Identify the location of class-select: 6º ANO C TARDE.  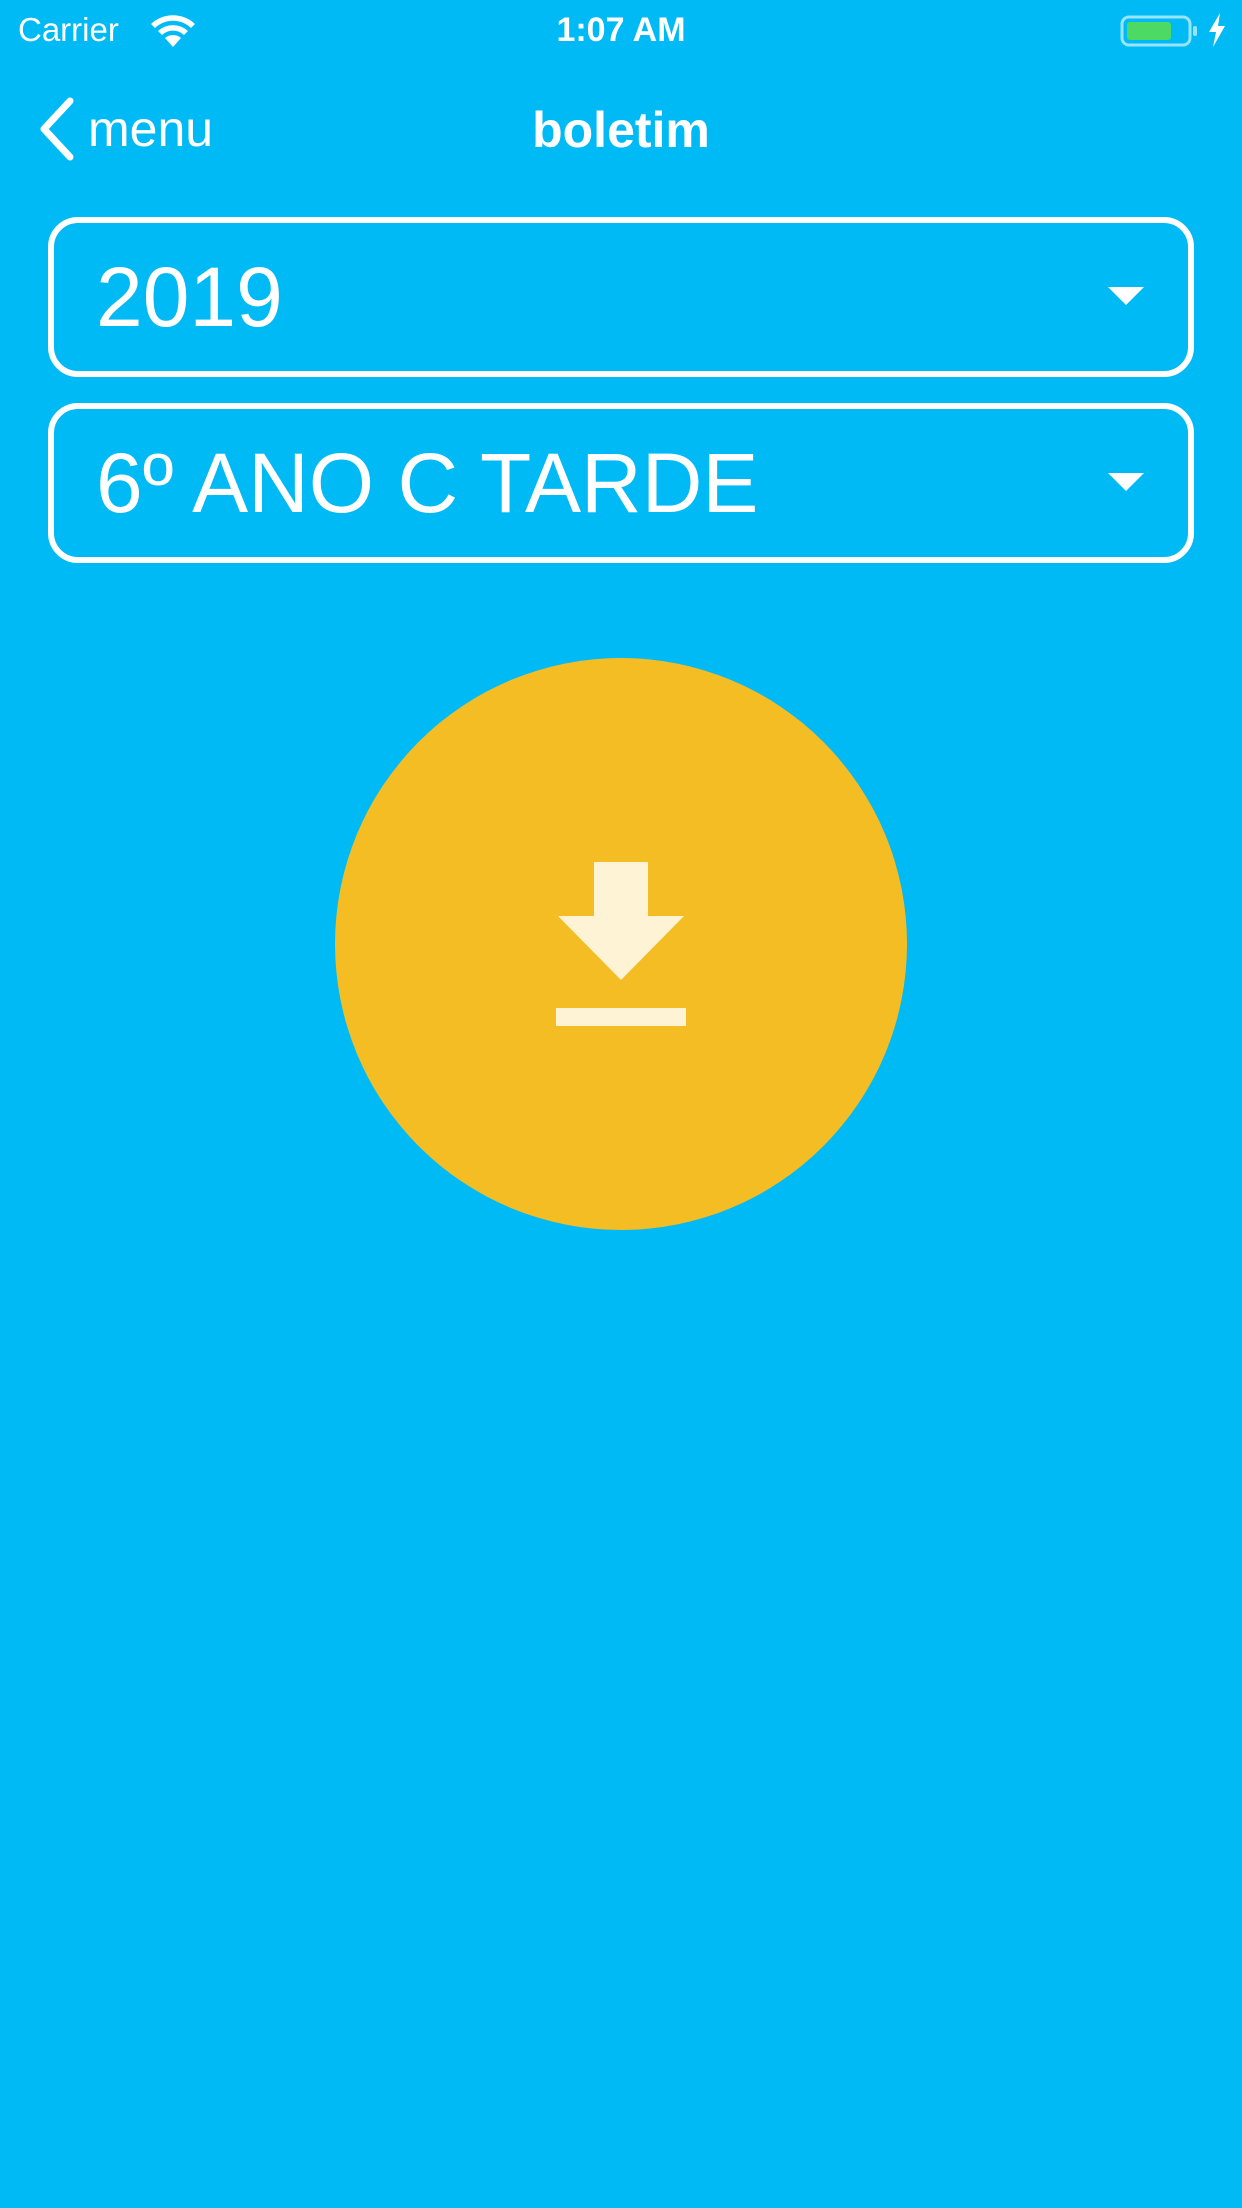
(621, 483).